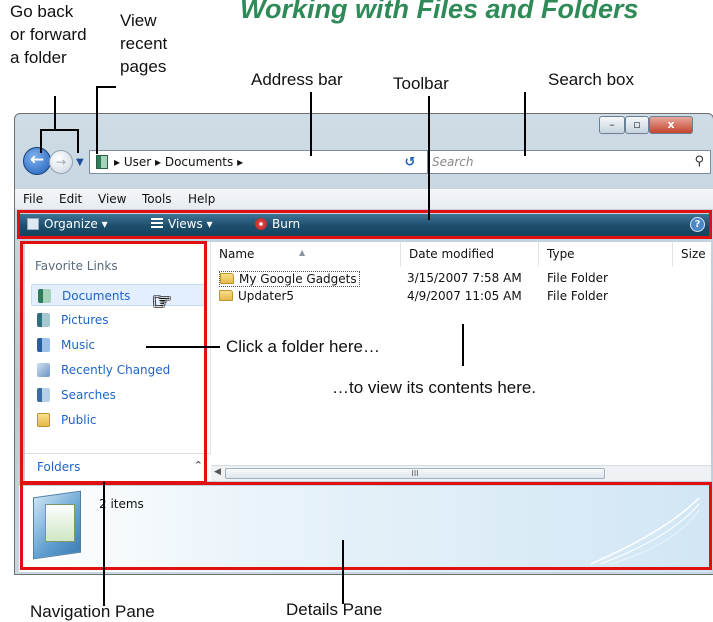 The width and height of the screenshot is (713, 622). What do you see at coordinates (699, 161) in the screenshot?
I see `search-icon: ⚲` at bounding box center [699, 161].